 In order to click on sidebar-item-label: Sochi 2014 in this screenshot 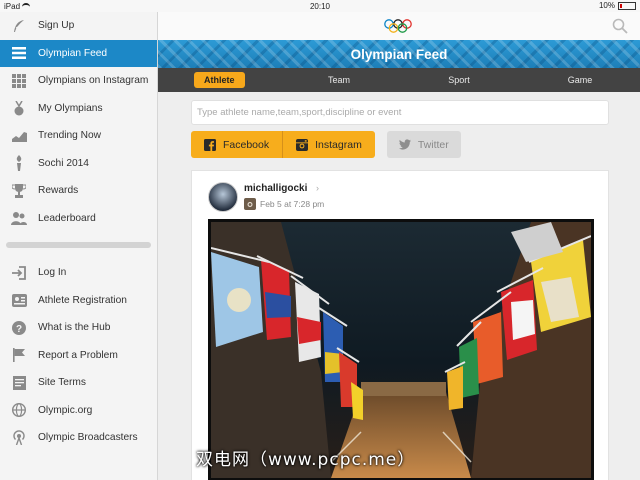, I will do `click(63, 163)`.